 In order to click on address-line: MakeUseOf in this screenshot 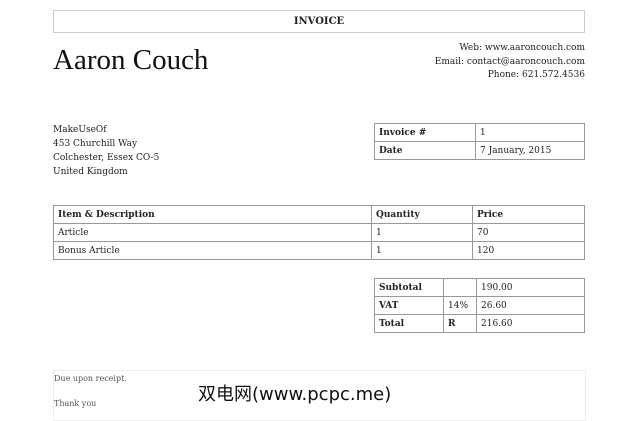, I will do `click(80, 130)`.